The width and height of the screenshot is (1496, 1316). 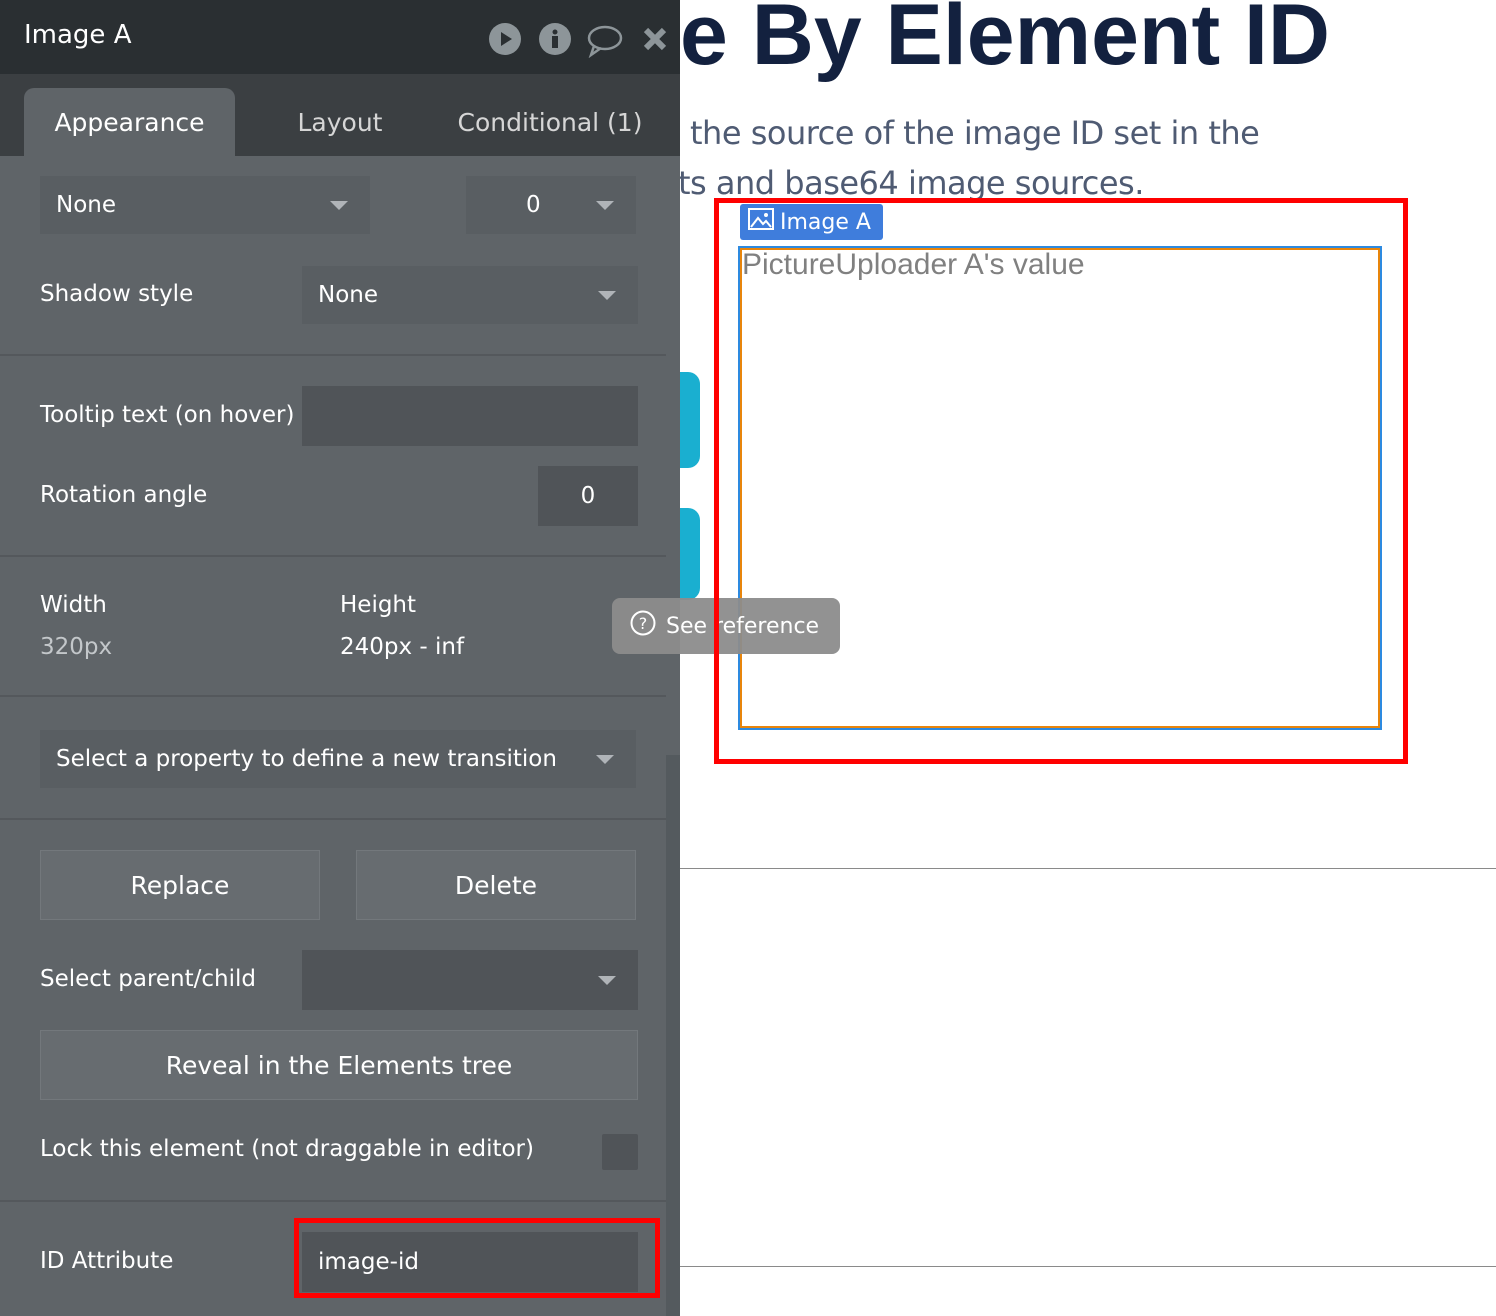 I want to click on image-element-tag: Image A, so click(x=811, y=222).